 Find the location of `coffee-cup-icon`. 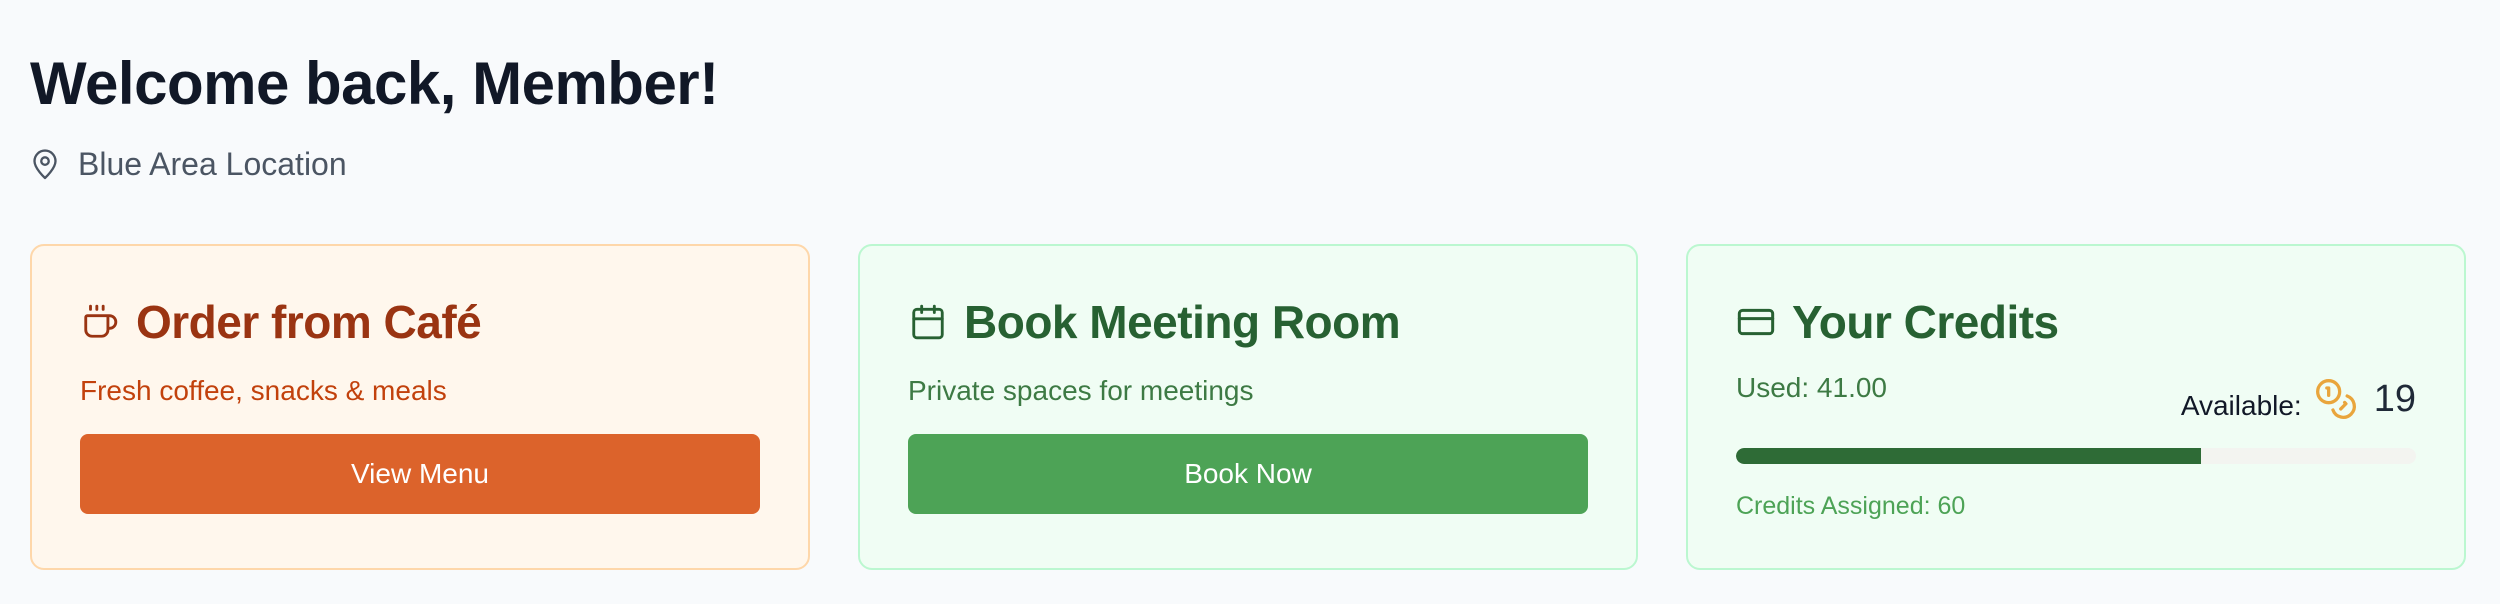

coffee-cup-icon is located at coordinates (100, 322).